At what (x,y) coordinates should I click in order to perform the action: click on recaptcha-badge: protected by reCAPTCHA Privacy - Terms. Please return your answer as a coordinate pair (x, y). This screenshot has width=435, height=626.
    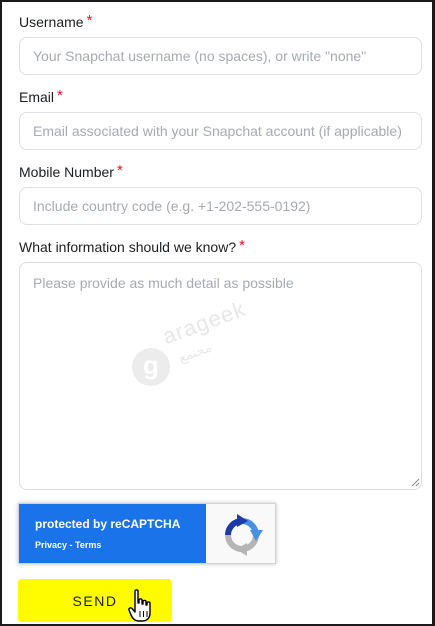
    Looking at the image, I should click on (147, 533).